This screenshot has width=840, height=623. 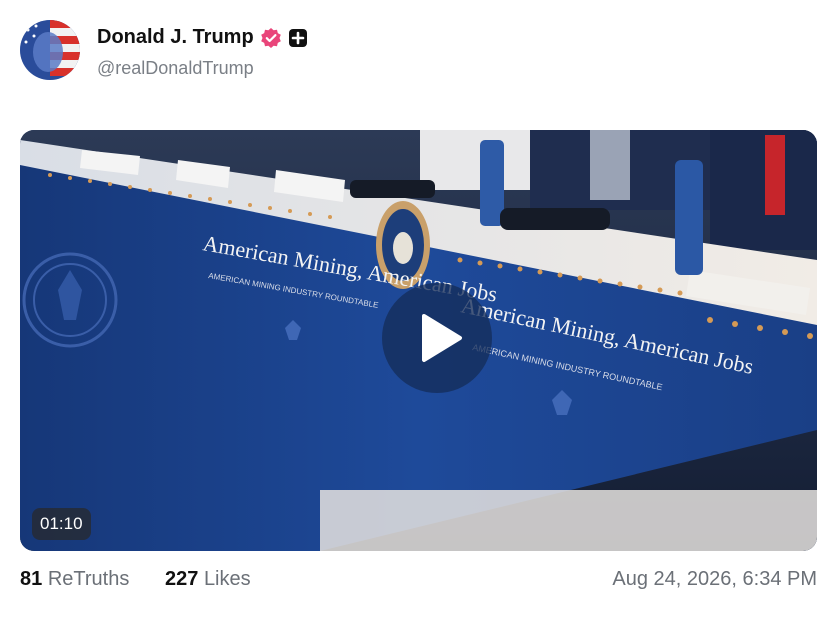 What do you see at coordinates (50, 50) in the screenshot?
I see `avatar` at bounding box center [50, 50].